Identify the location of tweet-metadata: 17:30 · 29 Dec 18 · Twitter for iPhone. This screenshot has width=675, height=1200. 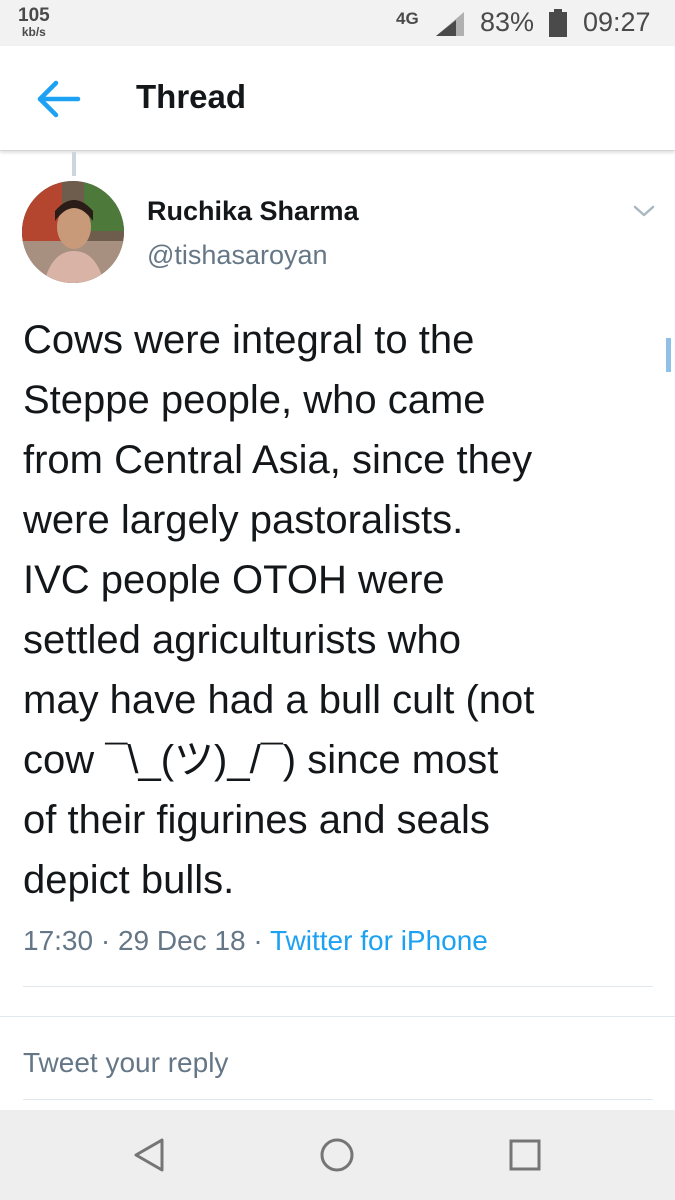
(255, 940).